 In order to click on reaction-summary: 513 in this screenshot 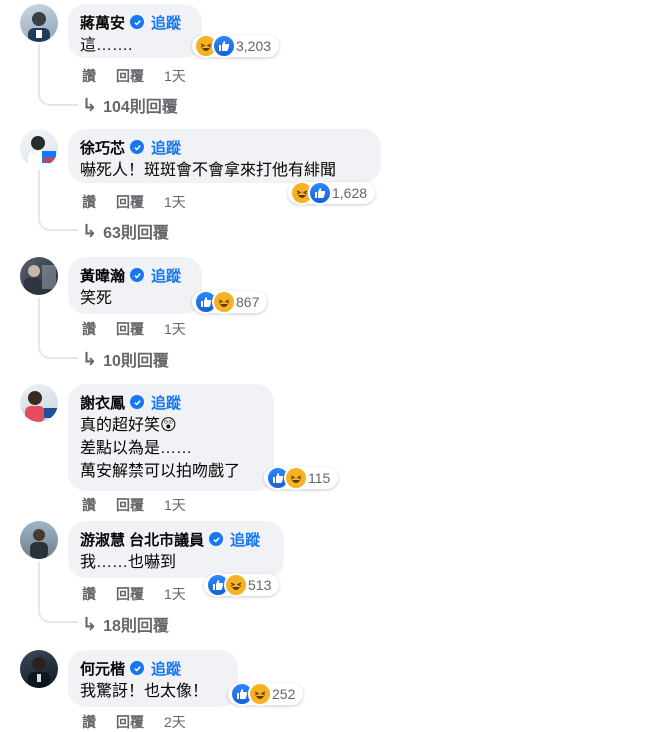, I will do `click(242, 585)`.